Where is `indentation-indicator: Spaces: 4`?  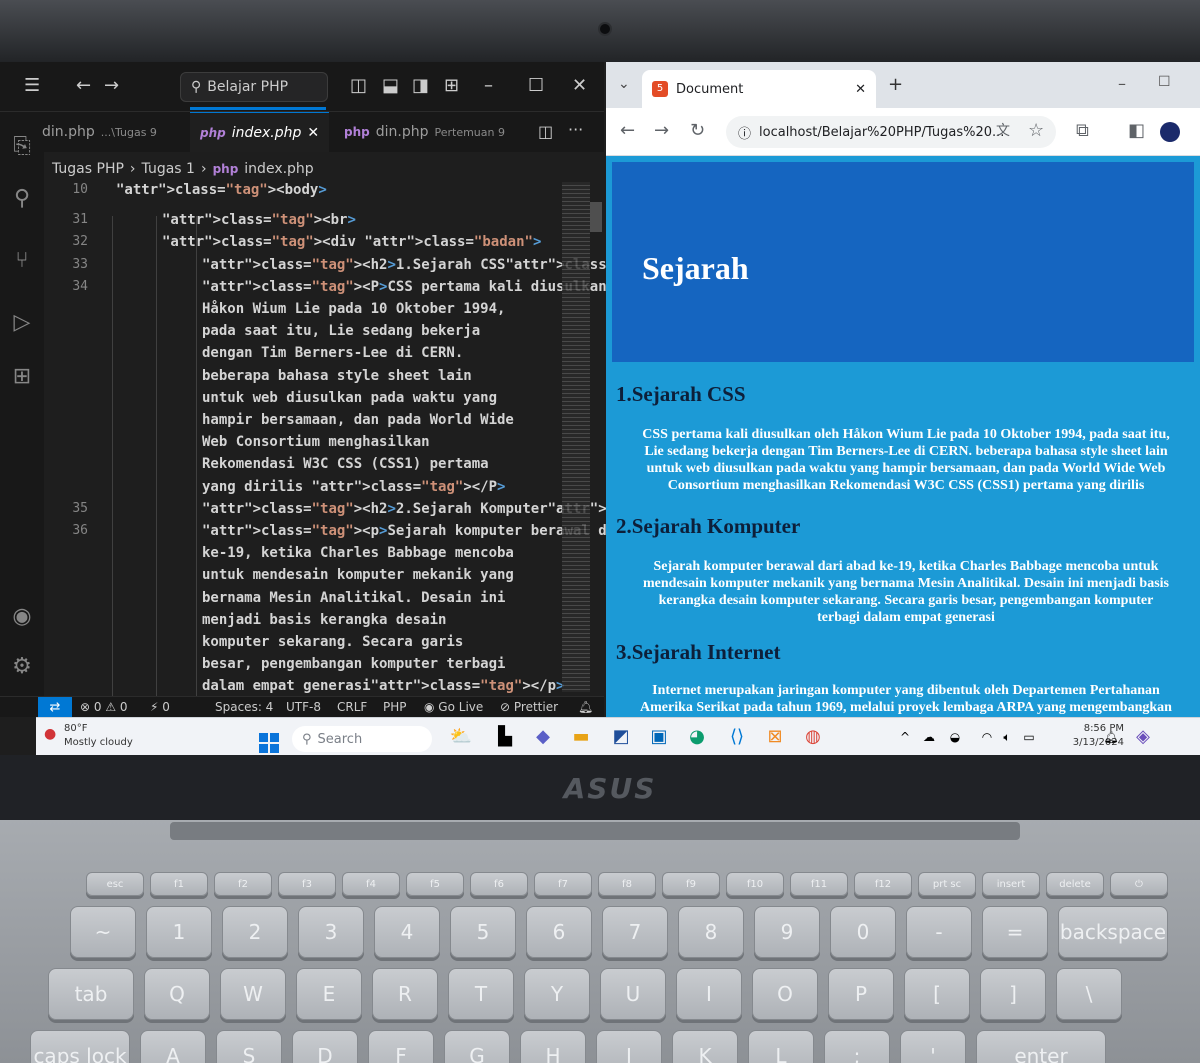
indentation-indicator: Spaces: 4 is located at coordinates (244, 707).